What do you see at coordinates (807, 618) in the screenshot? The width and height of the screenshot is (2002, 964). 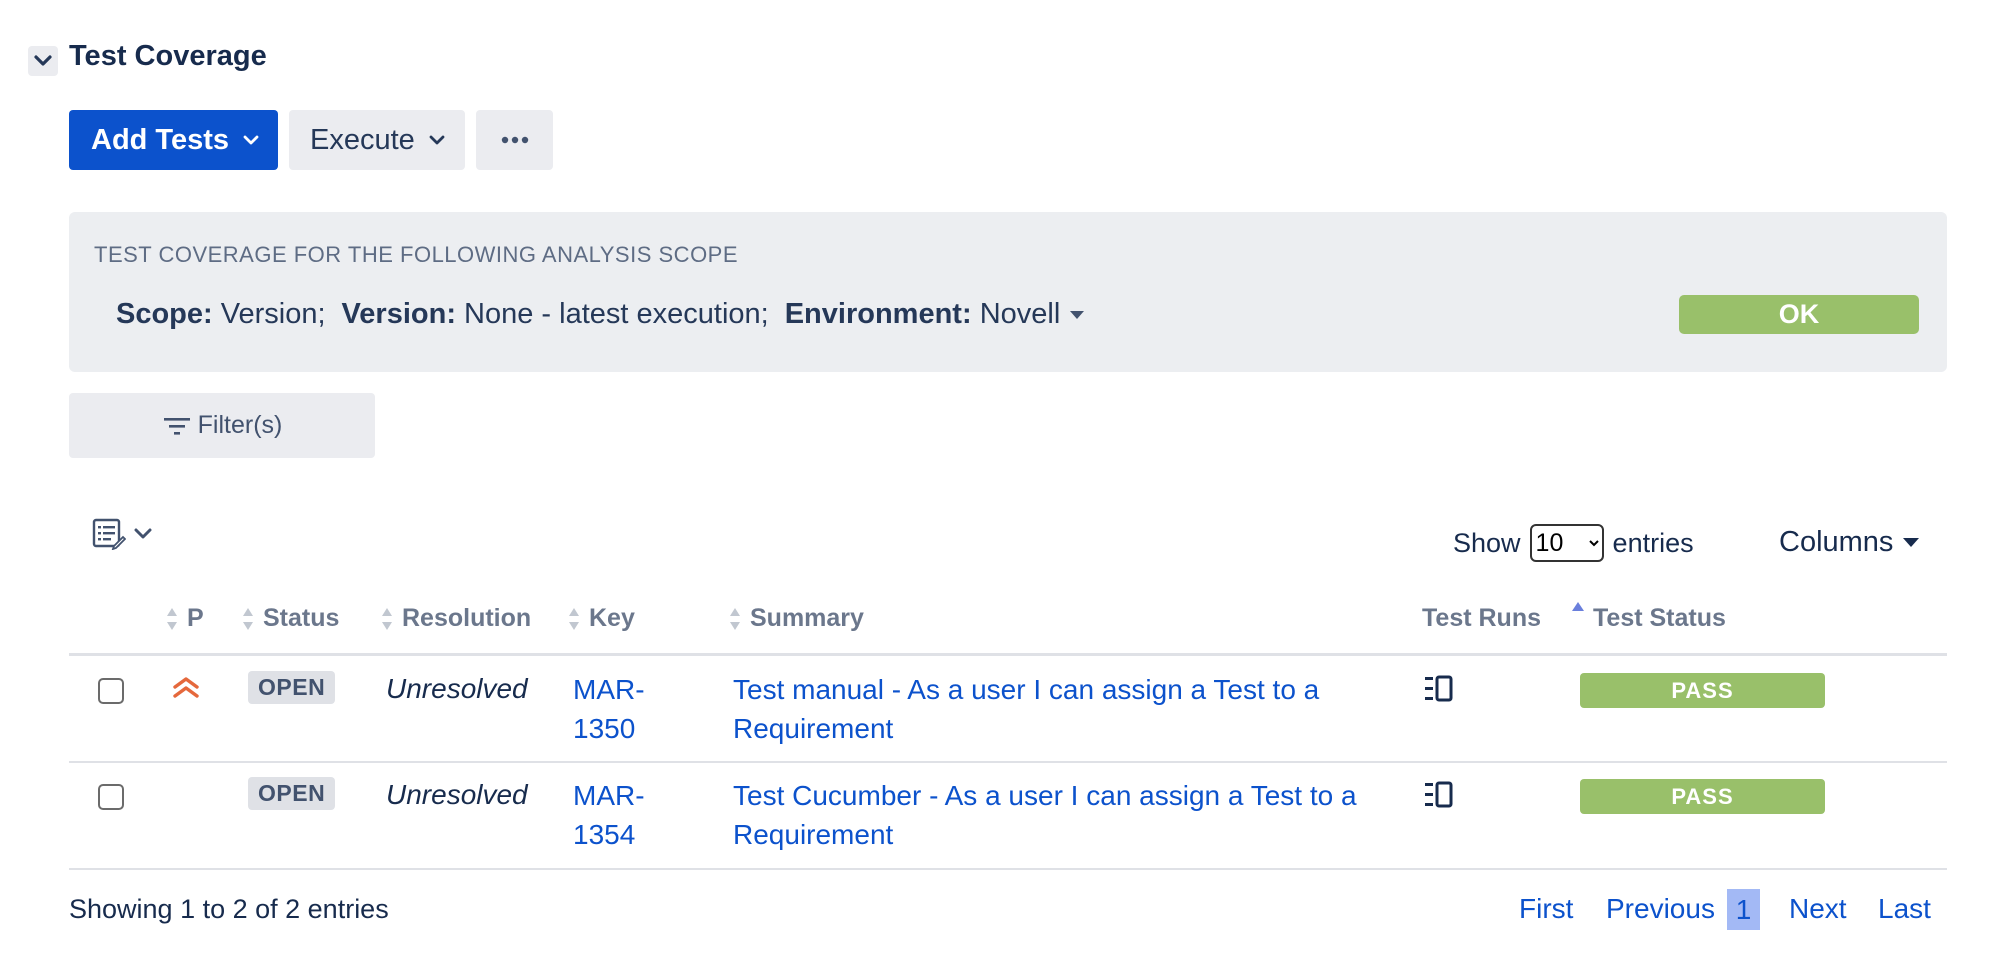 I see `header-summary-label: Summary` at bounding box center [807, 618].